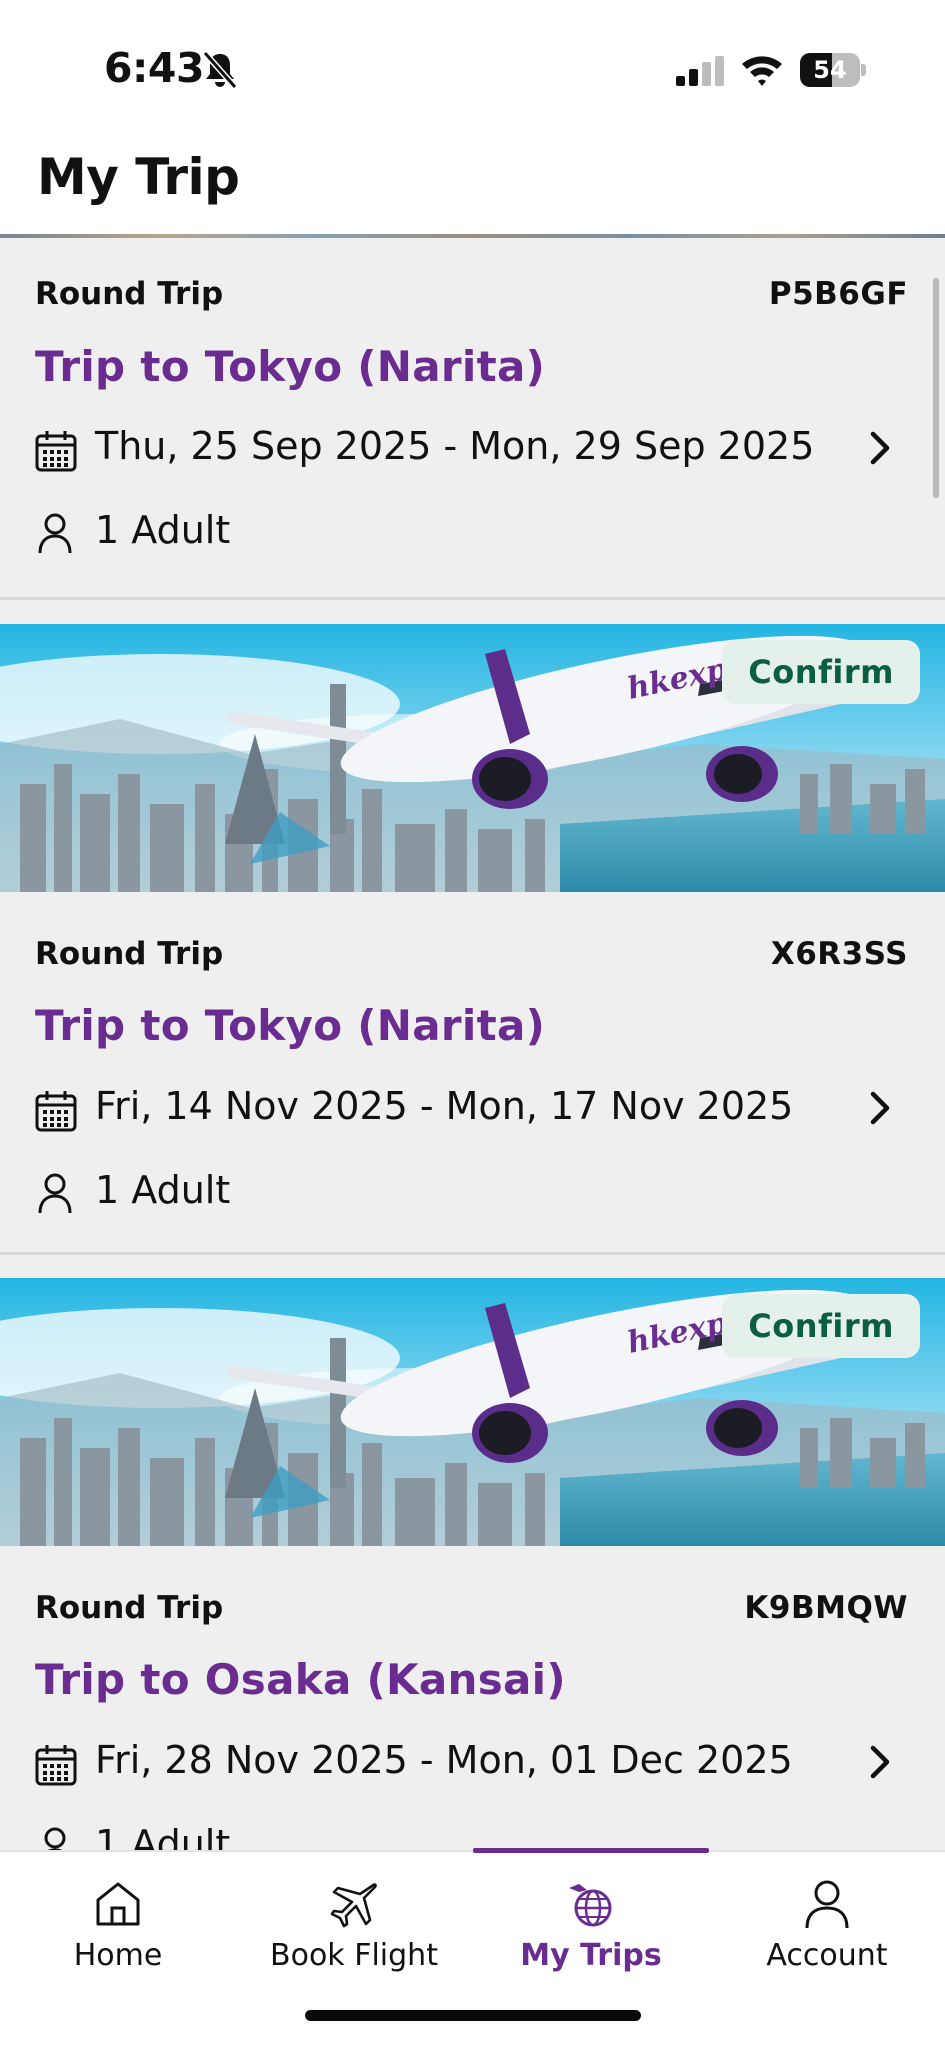  Describe the element at coordinates (353, 1905) in the screenshot. I see `plane-icon` at that location.